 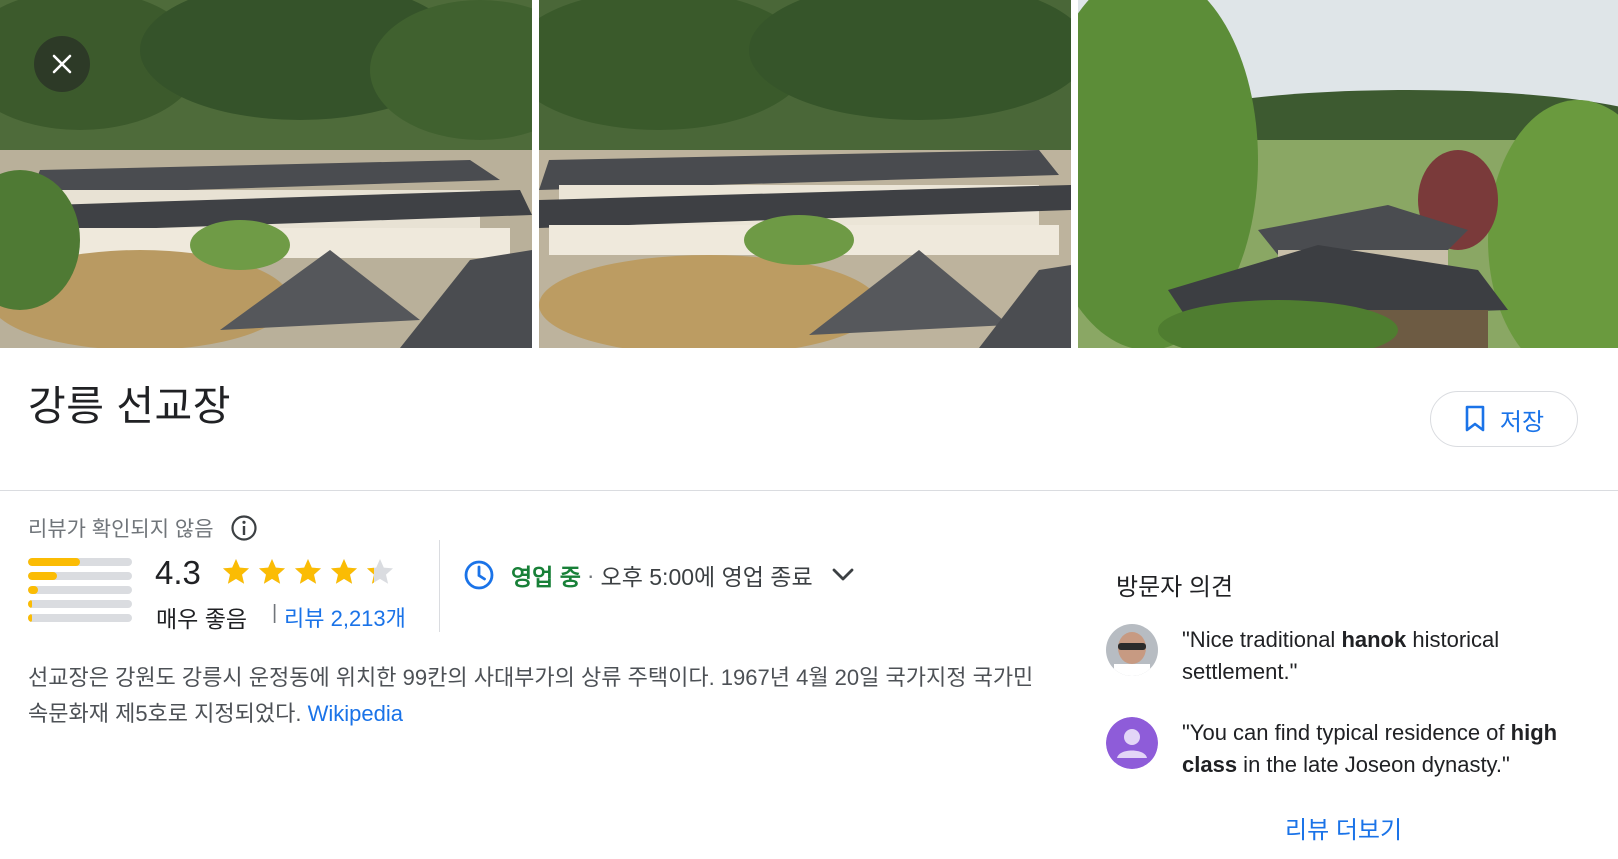 I want to click on hours-toggle: 영업 중 · 오후 5:00에 영업 종료, so click(x=659, y=575).